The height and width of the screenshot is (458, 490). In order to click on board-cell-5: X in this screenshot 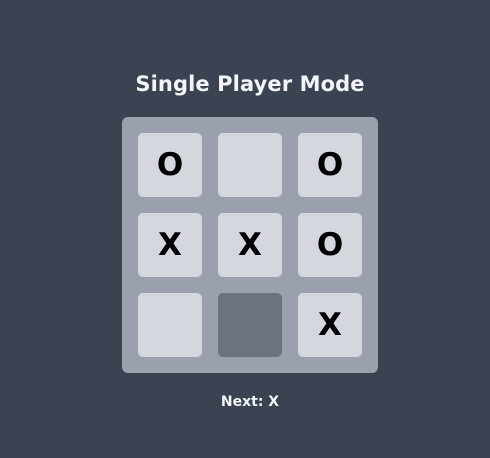, I will do `click(250, 245)`.